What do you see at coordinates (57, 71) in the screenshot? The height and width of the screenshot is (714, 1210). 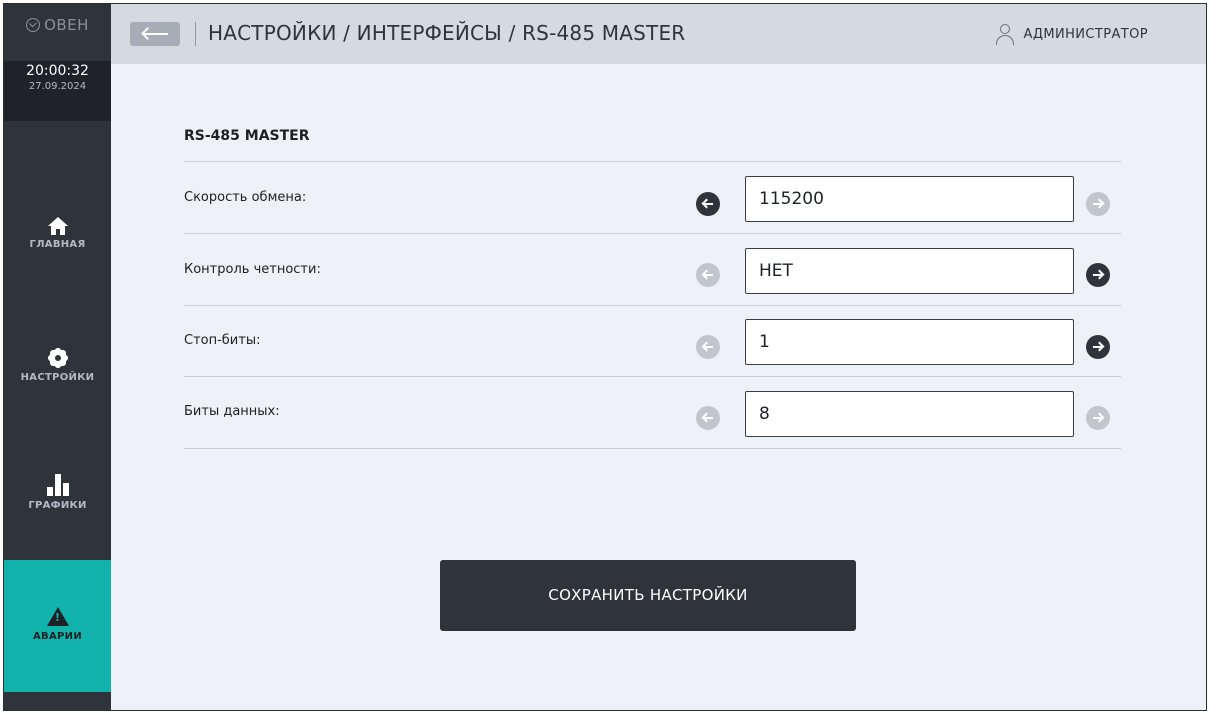 I see `clock-time: 20:00:32` at bounding box center [57, 71].